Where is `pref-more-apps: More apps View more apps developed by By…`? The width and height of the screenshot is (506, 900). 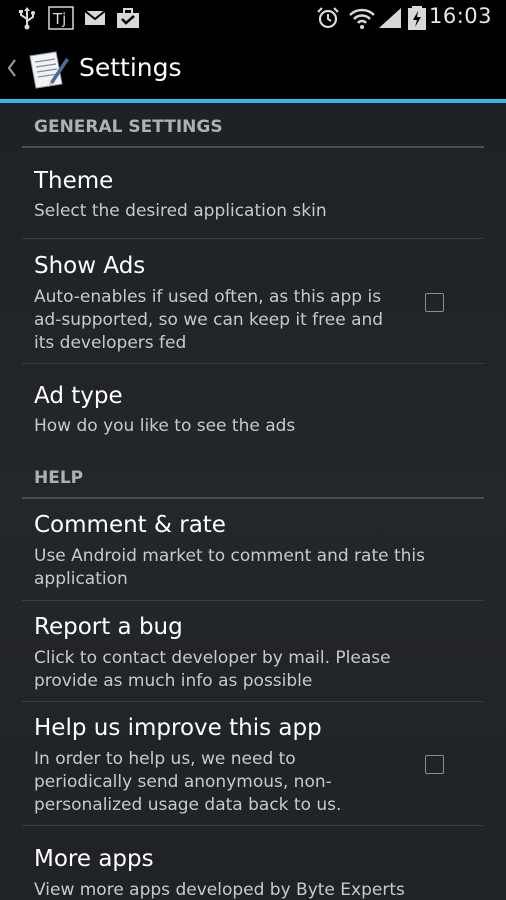 pref-more-apps: More apps View more apps developed by By… is located at coordinates (253, 863).